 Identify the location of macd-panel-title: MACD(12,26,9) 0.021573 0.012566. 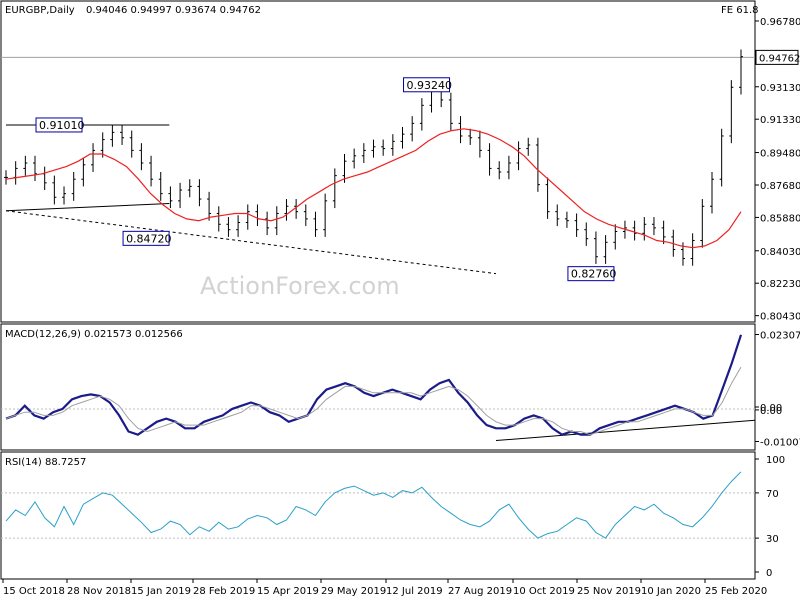
(94, 334).